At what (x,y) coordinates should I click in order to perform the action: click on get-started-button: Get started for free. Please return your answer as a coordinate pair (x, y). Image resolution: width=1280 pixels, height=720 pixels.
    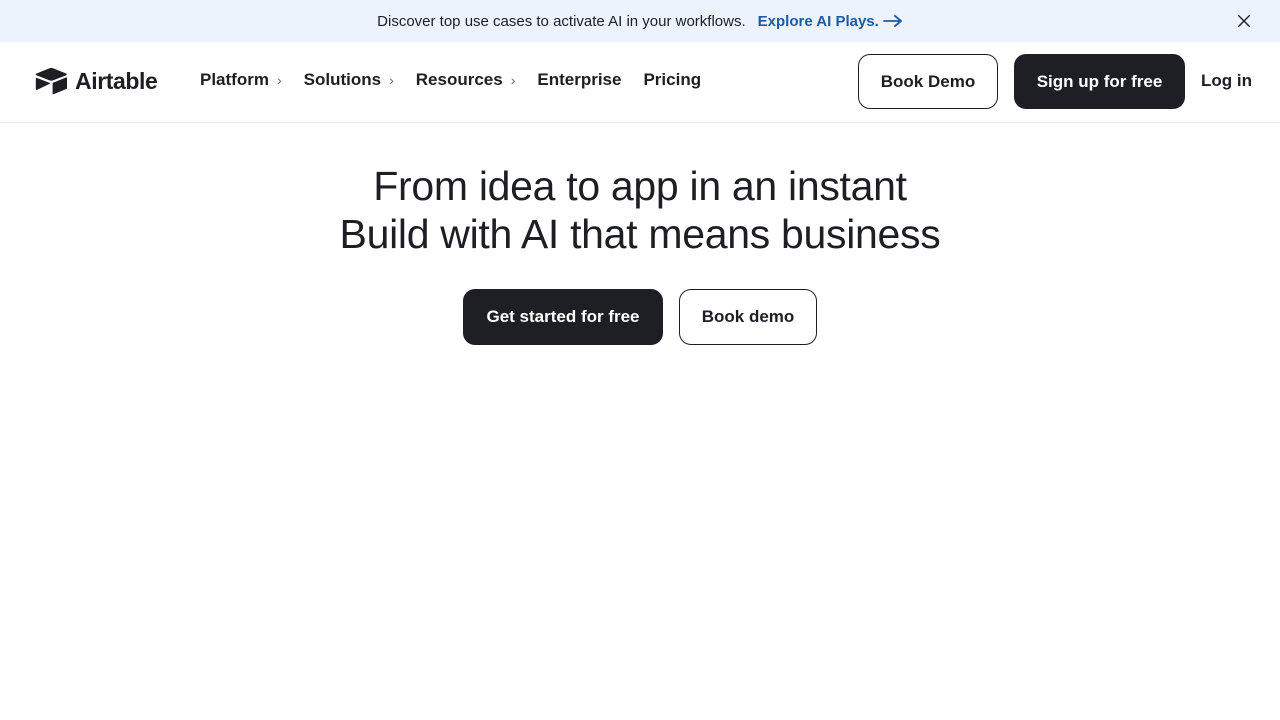
    Looking at the image, I should click on (563, 317).